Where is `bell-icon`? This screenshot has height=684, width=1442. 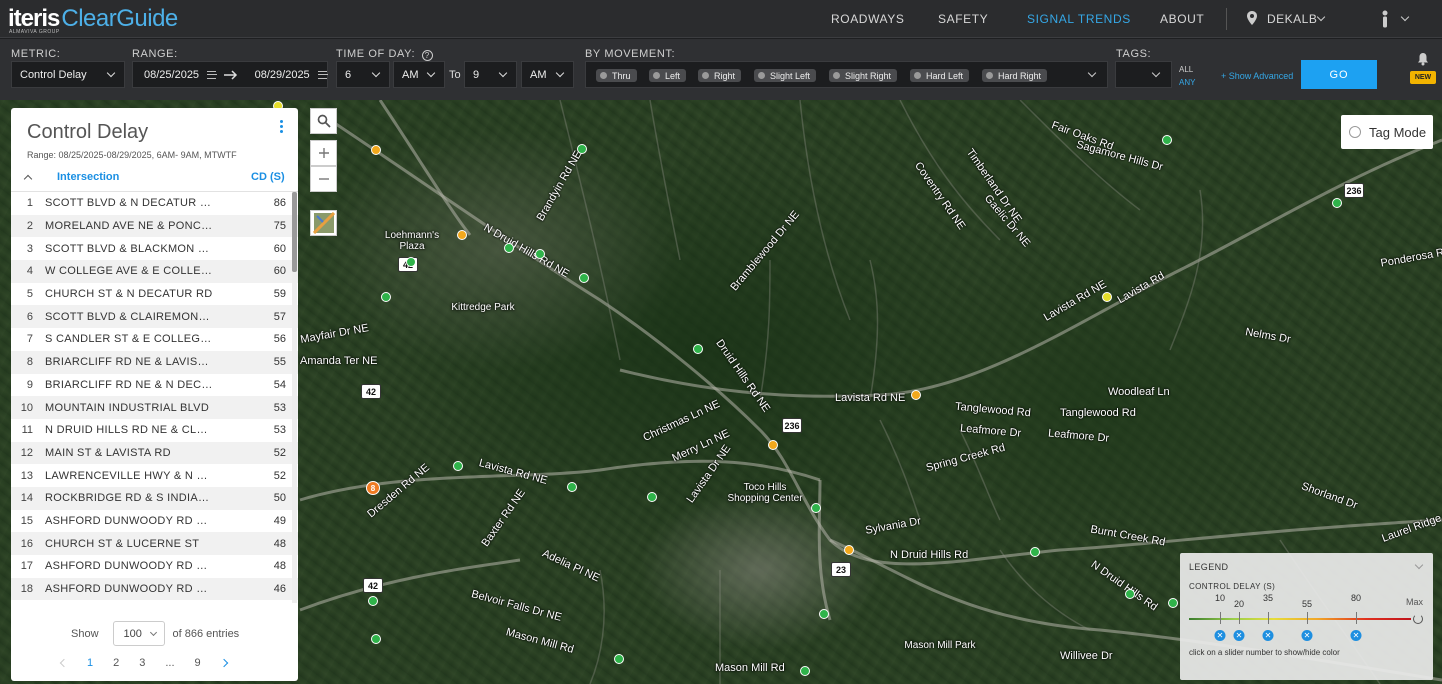
bell-icon is located at coordinates (1423, 59).